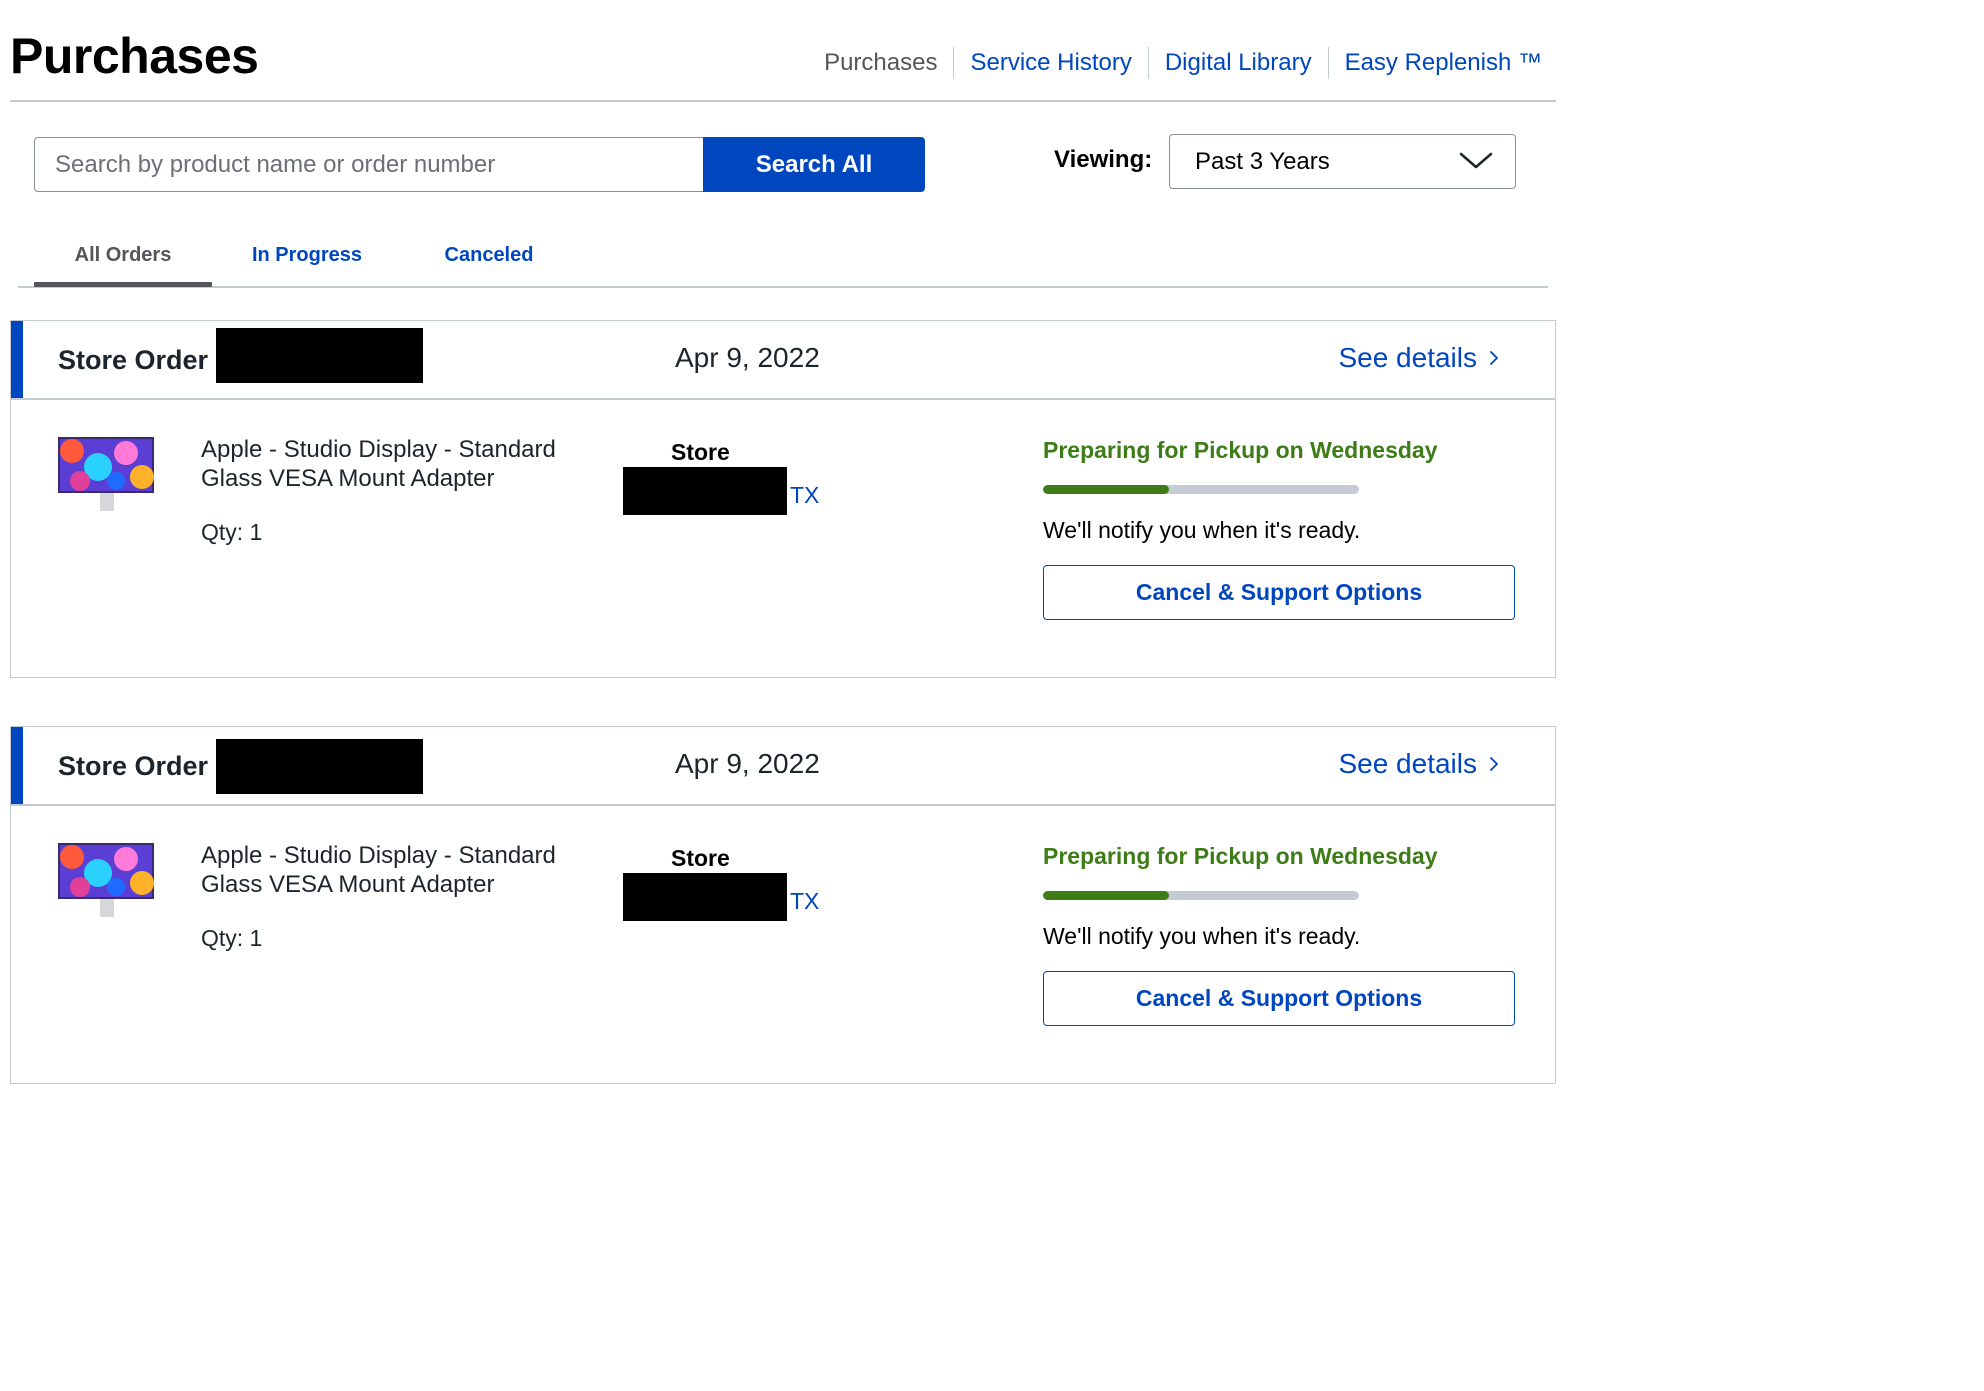 The width and height of the screenshot is (1984, 1391). I want to click on search-input, so click(369, 164).